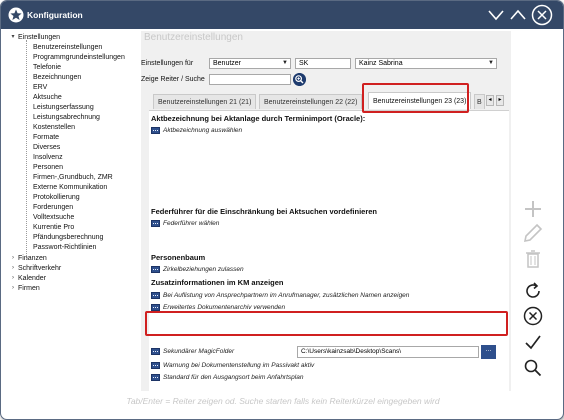 This screenshot has width=564, height=420. I want to click on tree-item-firmen-grundbuch-zmr: Firmen-,Grundbuch, ZMR, so click(73, 177).